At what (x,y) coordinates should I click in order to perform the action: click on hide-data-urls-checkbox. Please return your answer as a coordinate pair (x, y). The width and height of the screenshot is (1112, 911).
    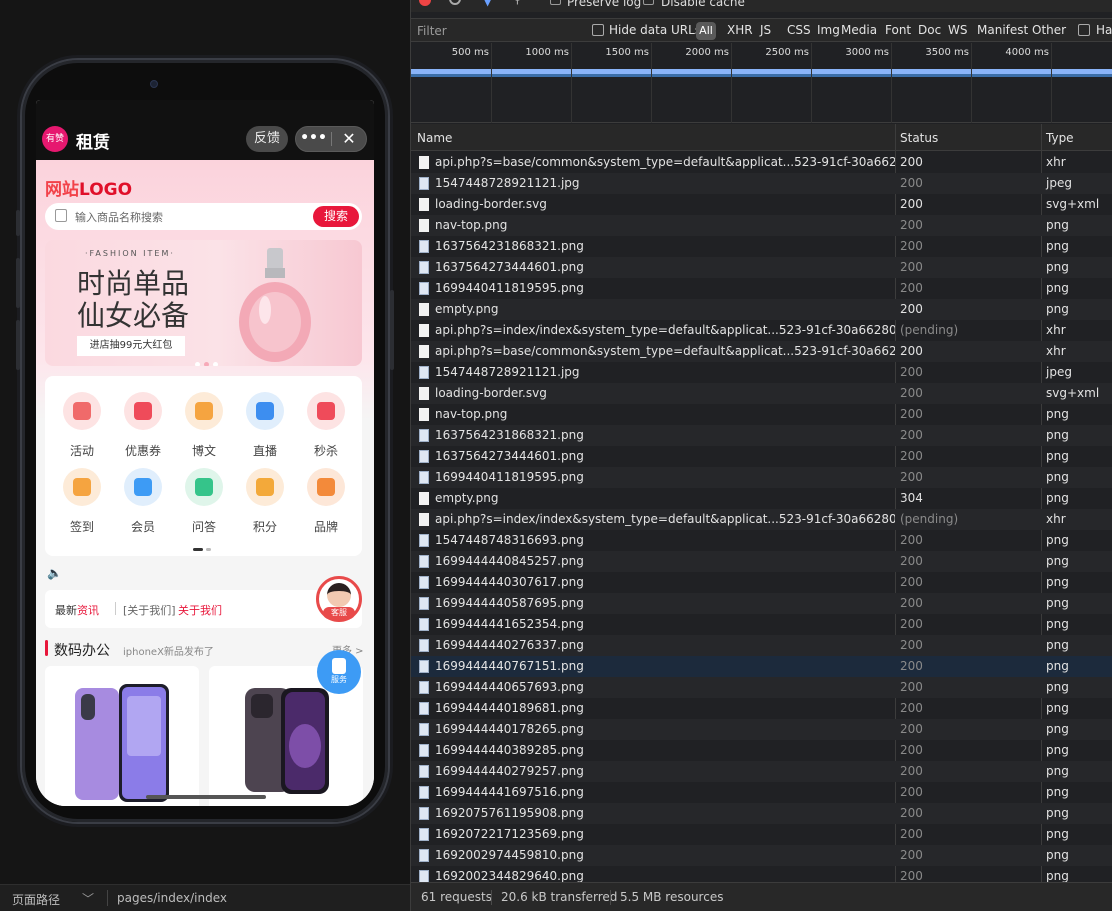
    Looking at the image, I should click on (598, 30).